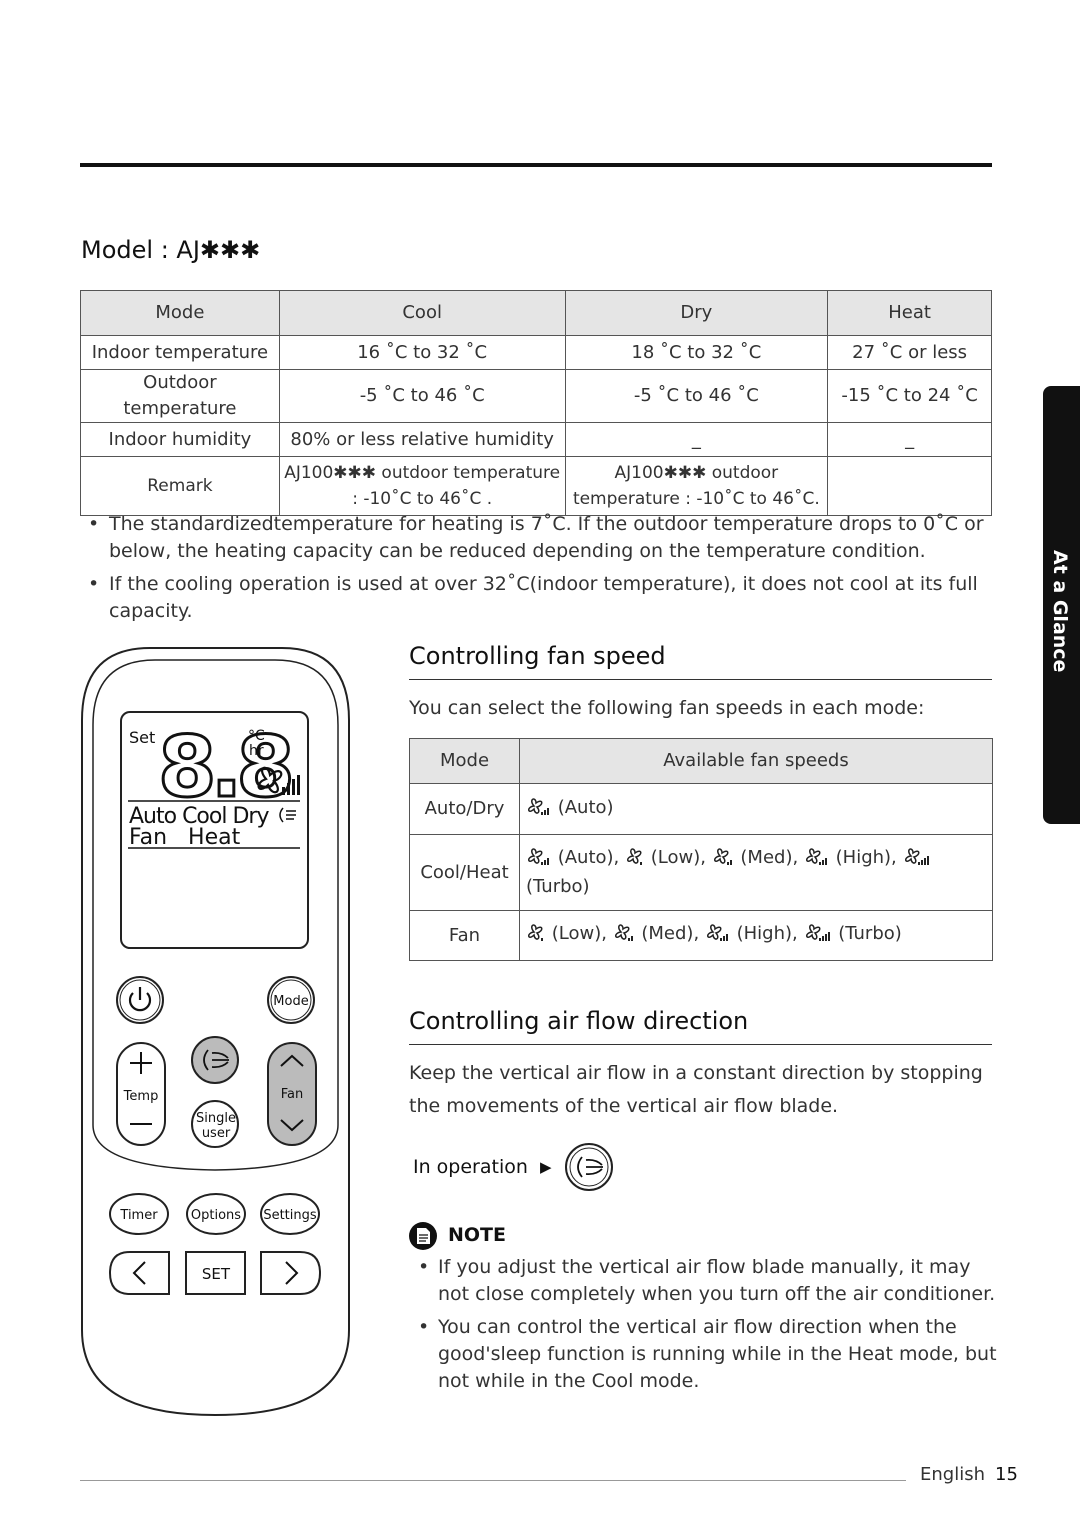 Image resolution: width=1080 pixels, height=1532 pixels. Describe the element at coordinates (464, 872) in the screenshot. I see `mode-cell: Cool/Heat` at that location.